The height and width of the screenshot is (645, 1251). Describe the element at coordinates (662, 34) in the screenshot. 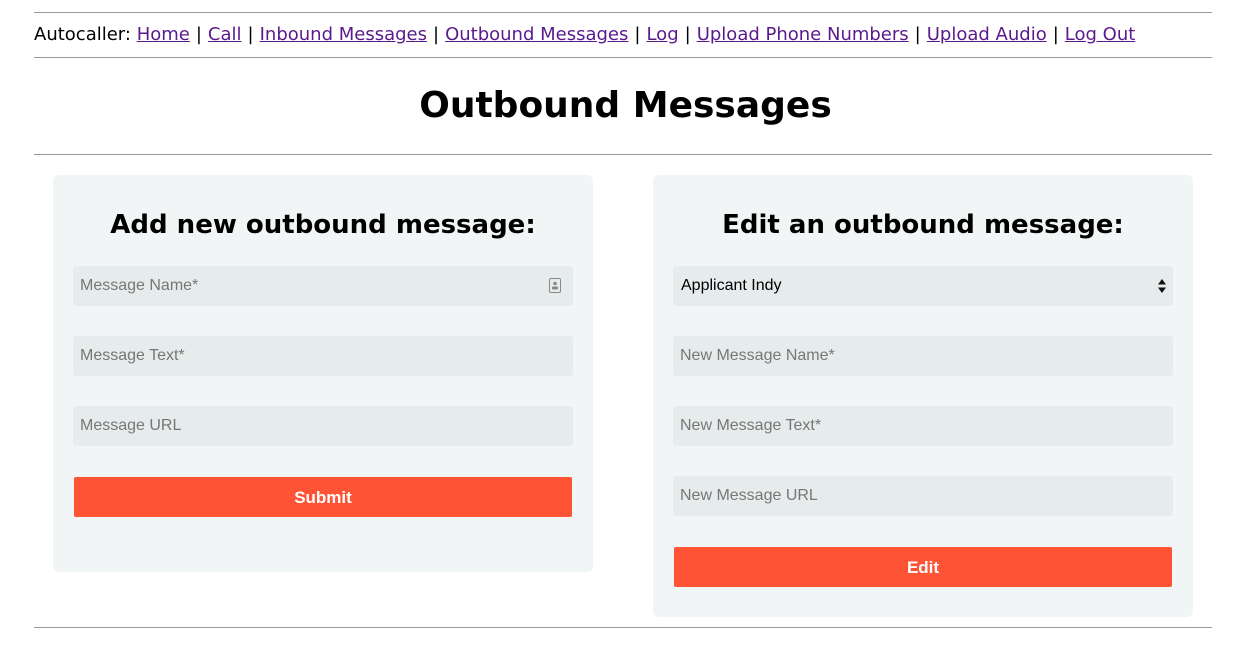

I see `nav-link-log: Log` at that location.